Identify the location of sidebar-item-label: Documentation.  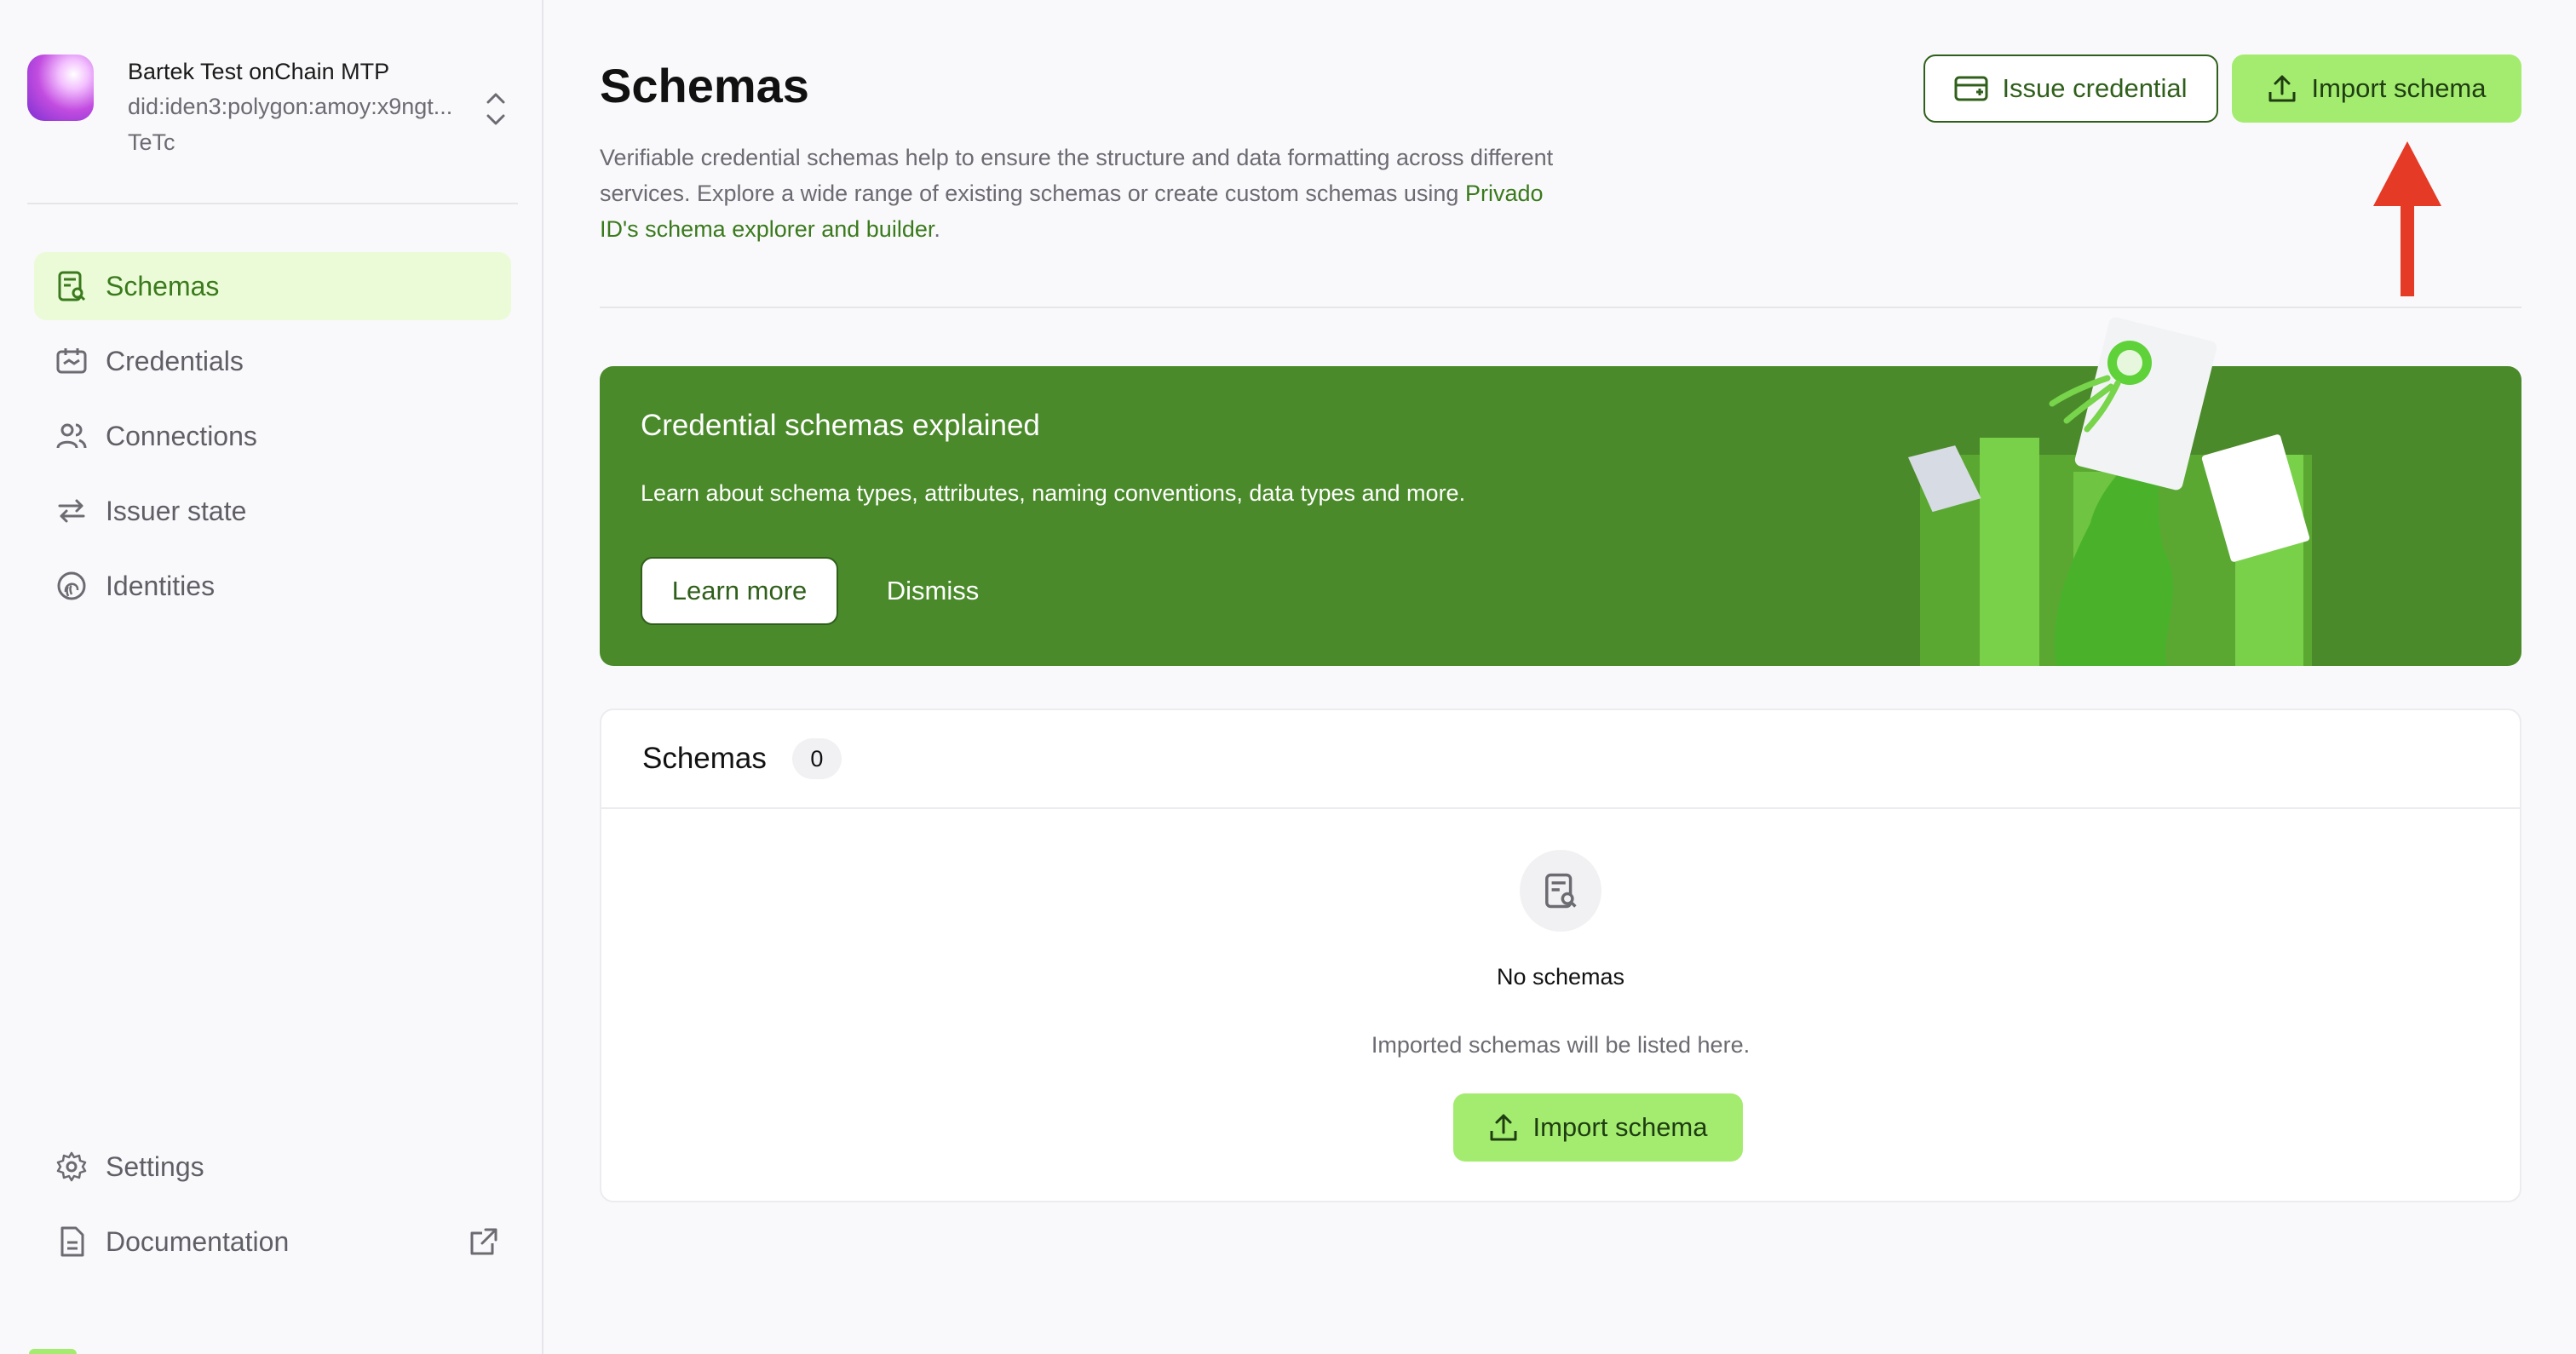
(198, 1241).